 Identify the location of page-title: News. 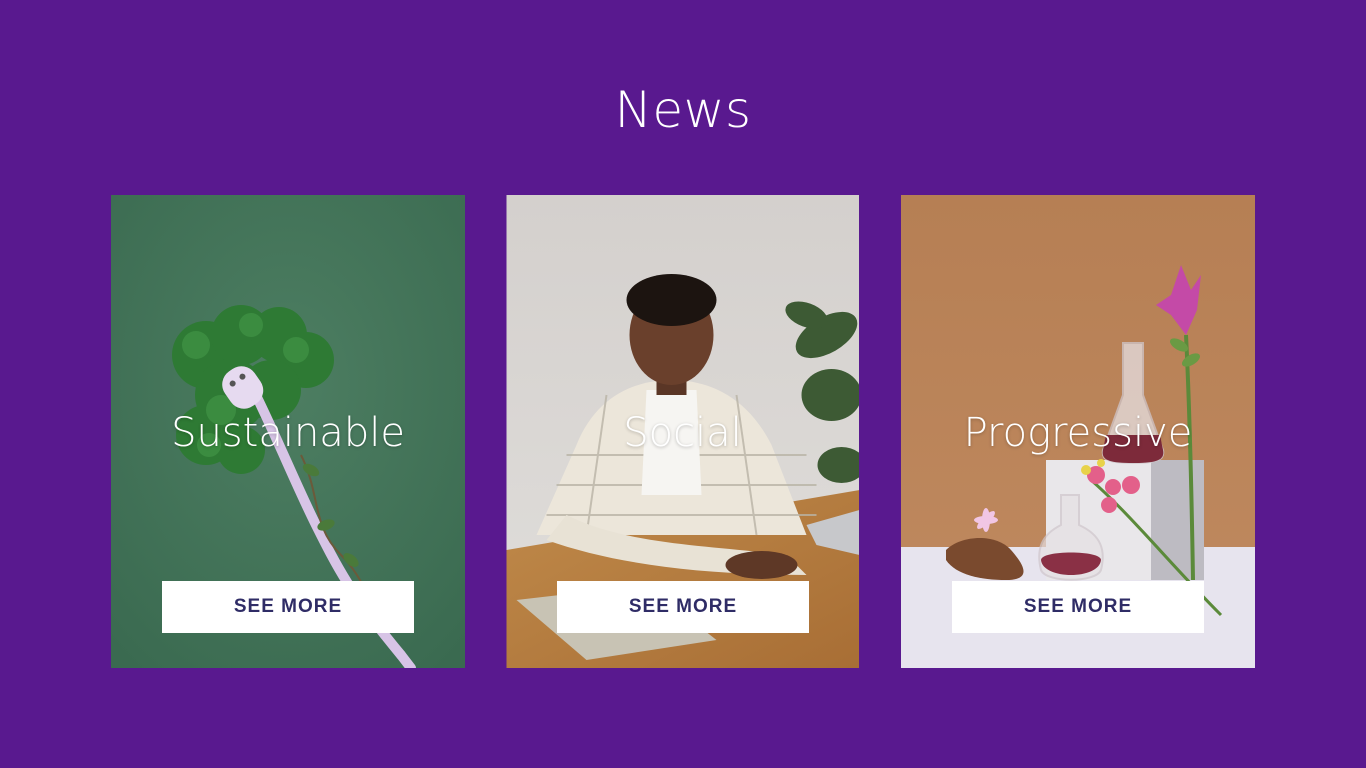
(683, 110).